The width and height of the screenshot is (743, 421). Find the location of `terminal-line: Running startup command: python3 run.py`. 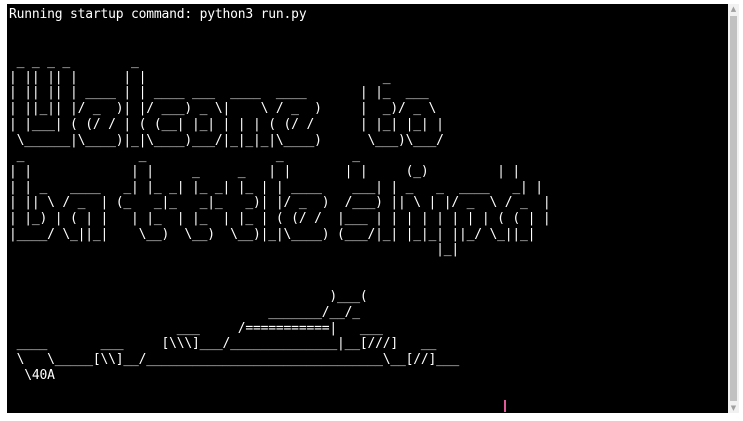

terminal-line: Running startup command: python3 run.py is located at coordinates (158, 14).